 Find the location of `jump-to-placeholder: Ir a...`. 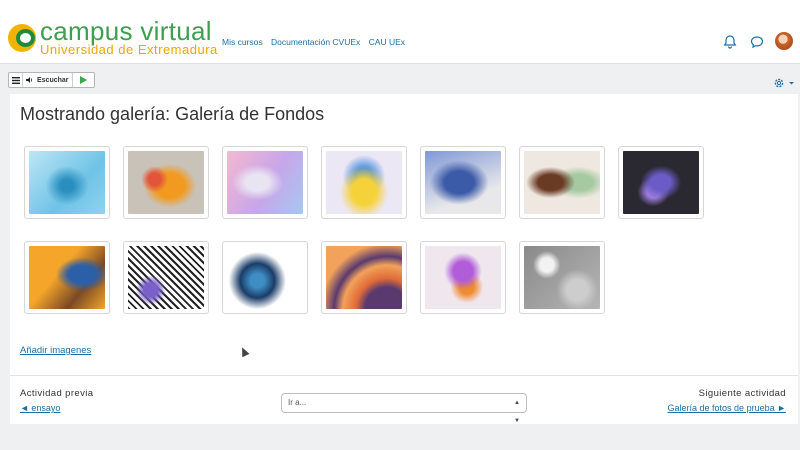

jump-to-placeholder: Ir a... is located at coordinates (297, 402).